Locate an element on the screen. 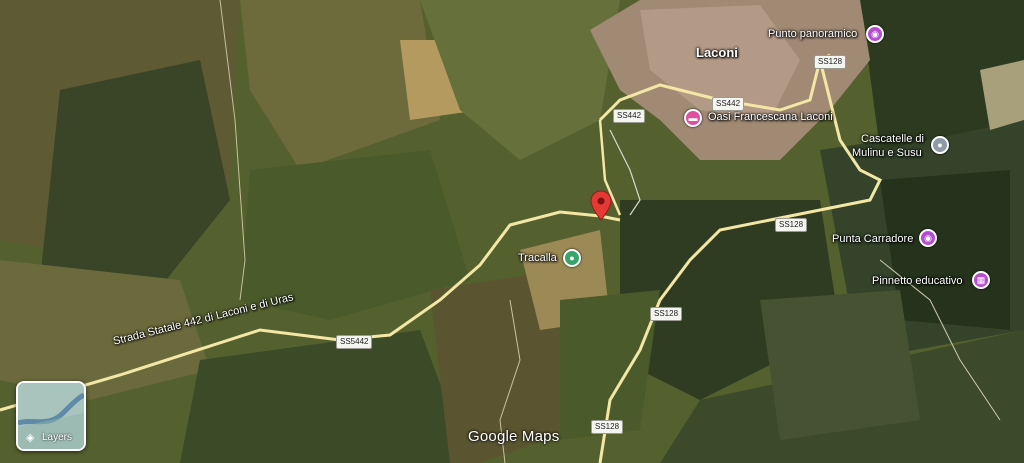 The width and height of the screenshot is (1024, 463). poi-label-punto-panoramico: Punto panoramico is located at coordinates (812, 34).